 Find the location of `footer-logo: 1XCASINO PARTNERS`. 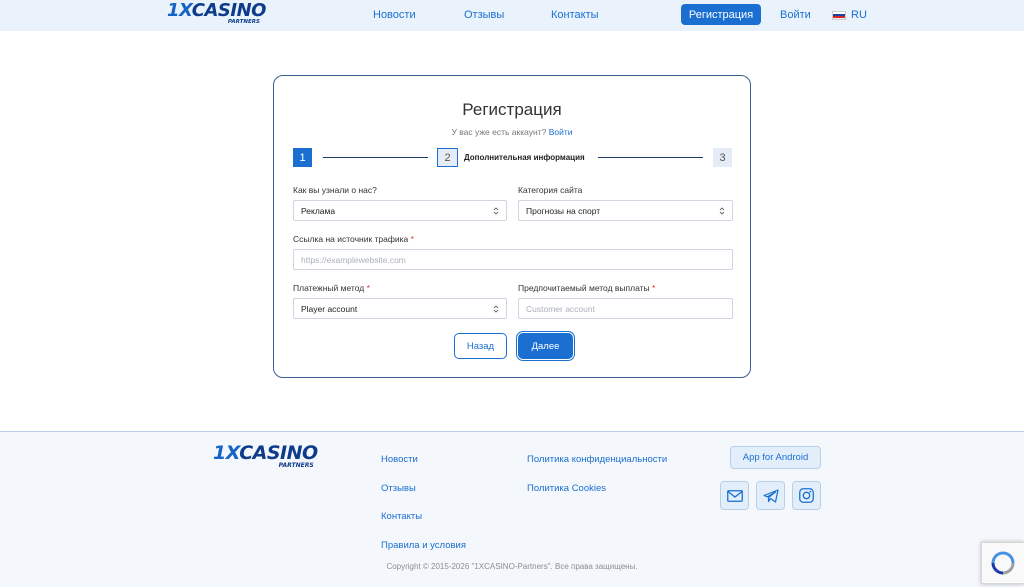

footer-logo: 1XCASINO PARTNERS is located at coordinates (265, 456).